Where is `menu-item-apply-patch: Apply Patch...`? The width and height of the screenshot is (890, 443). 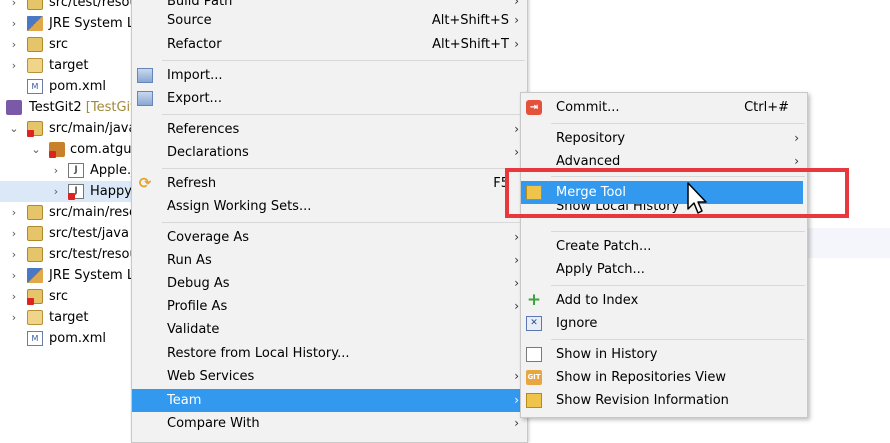
menu-item-apply-patch: Apply Patch... is located at coordinates (664, 269).